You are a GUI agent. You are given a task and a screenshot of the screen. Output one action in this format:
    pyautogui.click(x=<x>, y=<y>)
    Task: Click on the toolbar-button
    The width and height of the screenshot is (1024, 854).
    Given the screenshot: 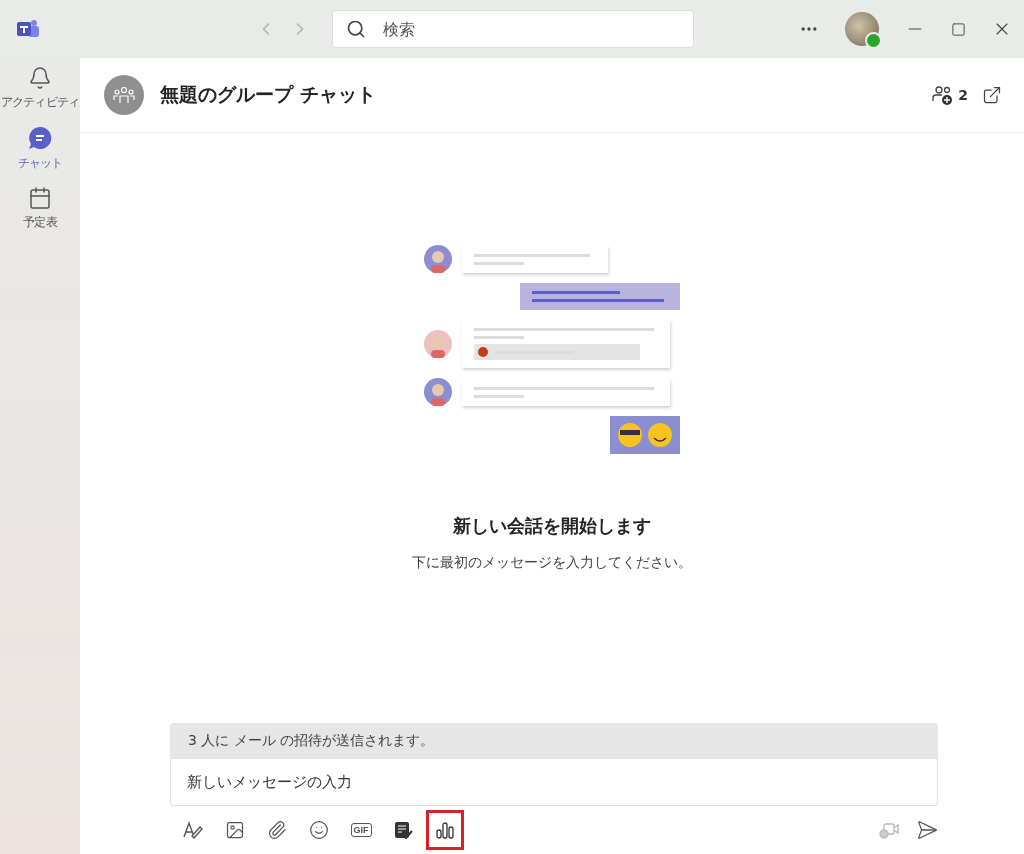 What is the action you would take?
    pyautogui.click(x=445, y=830)
    